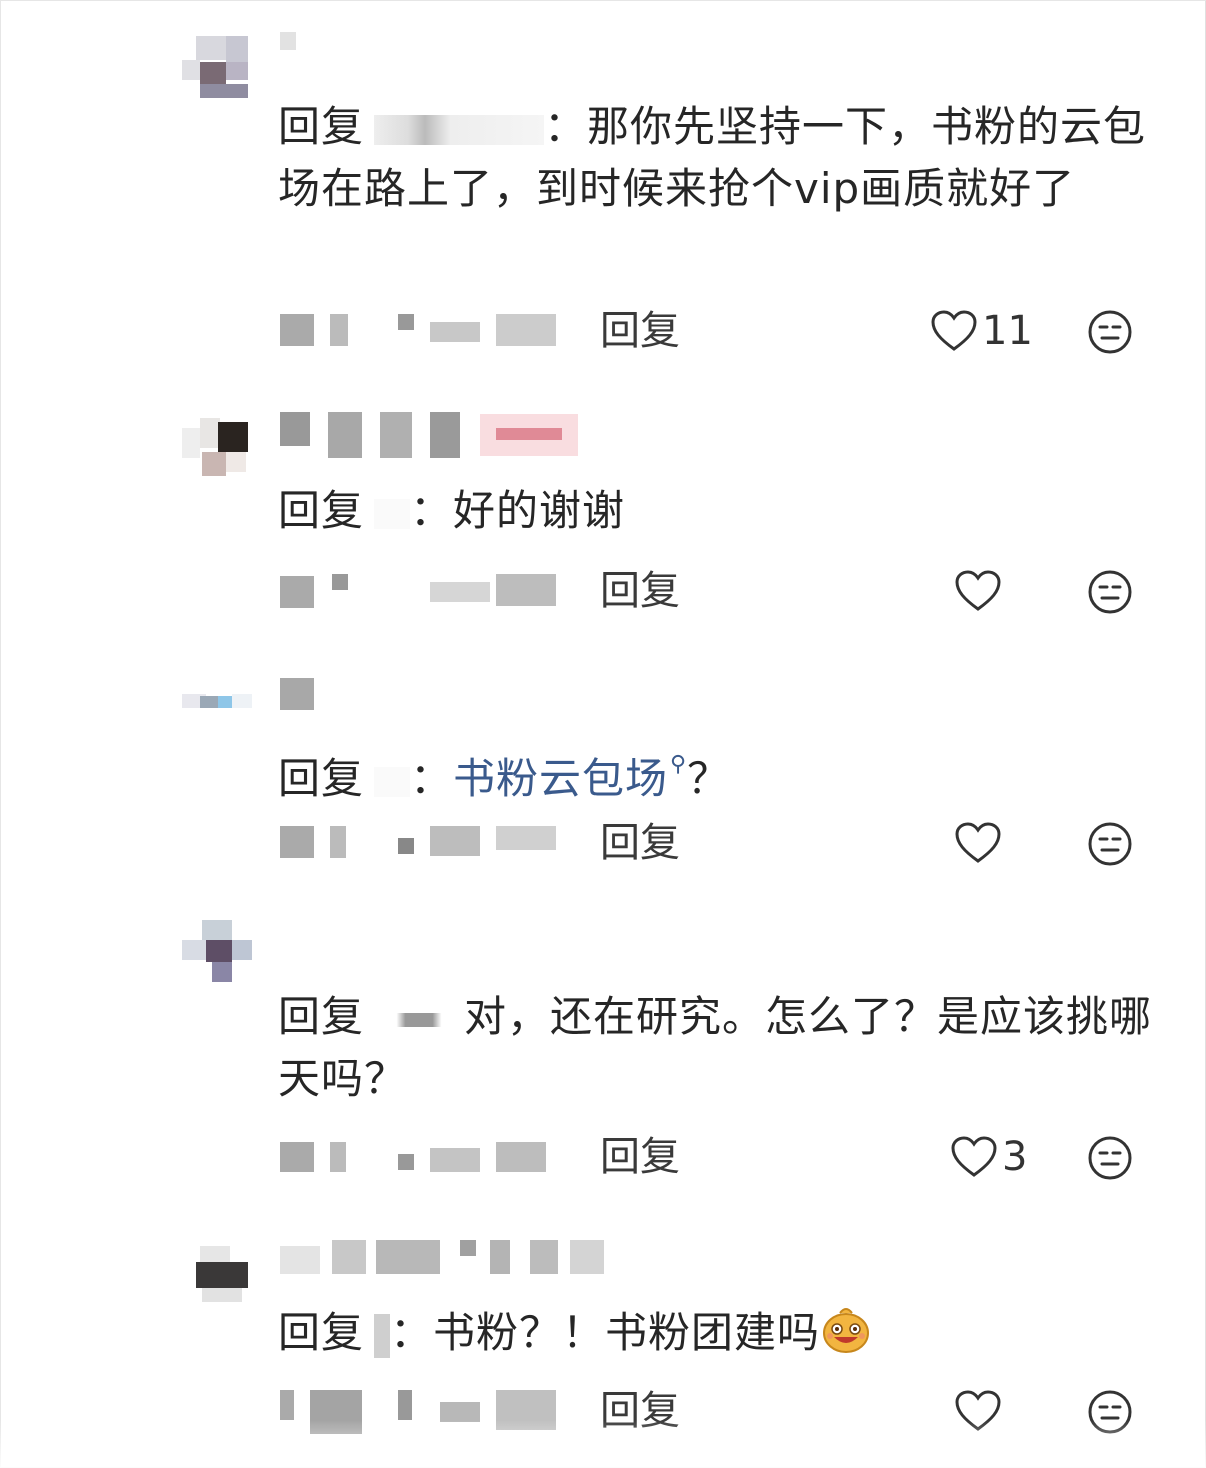  I want to click on comment-body: 好的谢谢, so click(539, 510).